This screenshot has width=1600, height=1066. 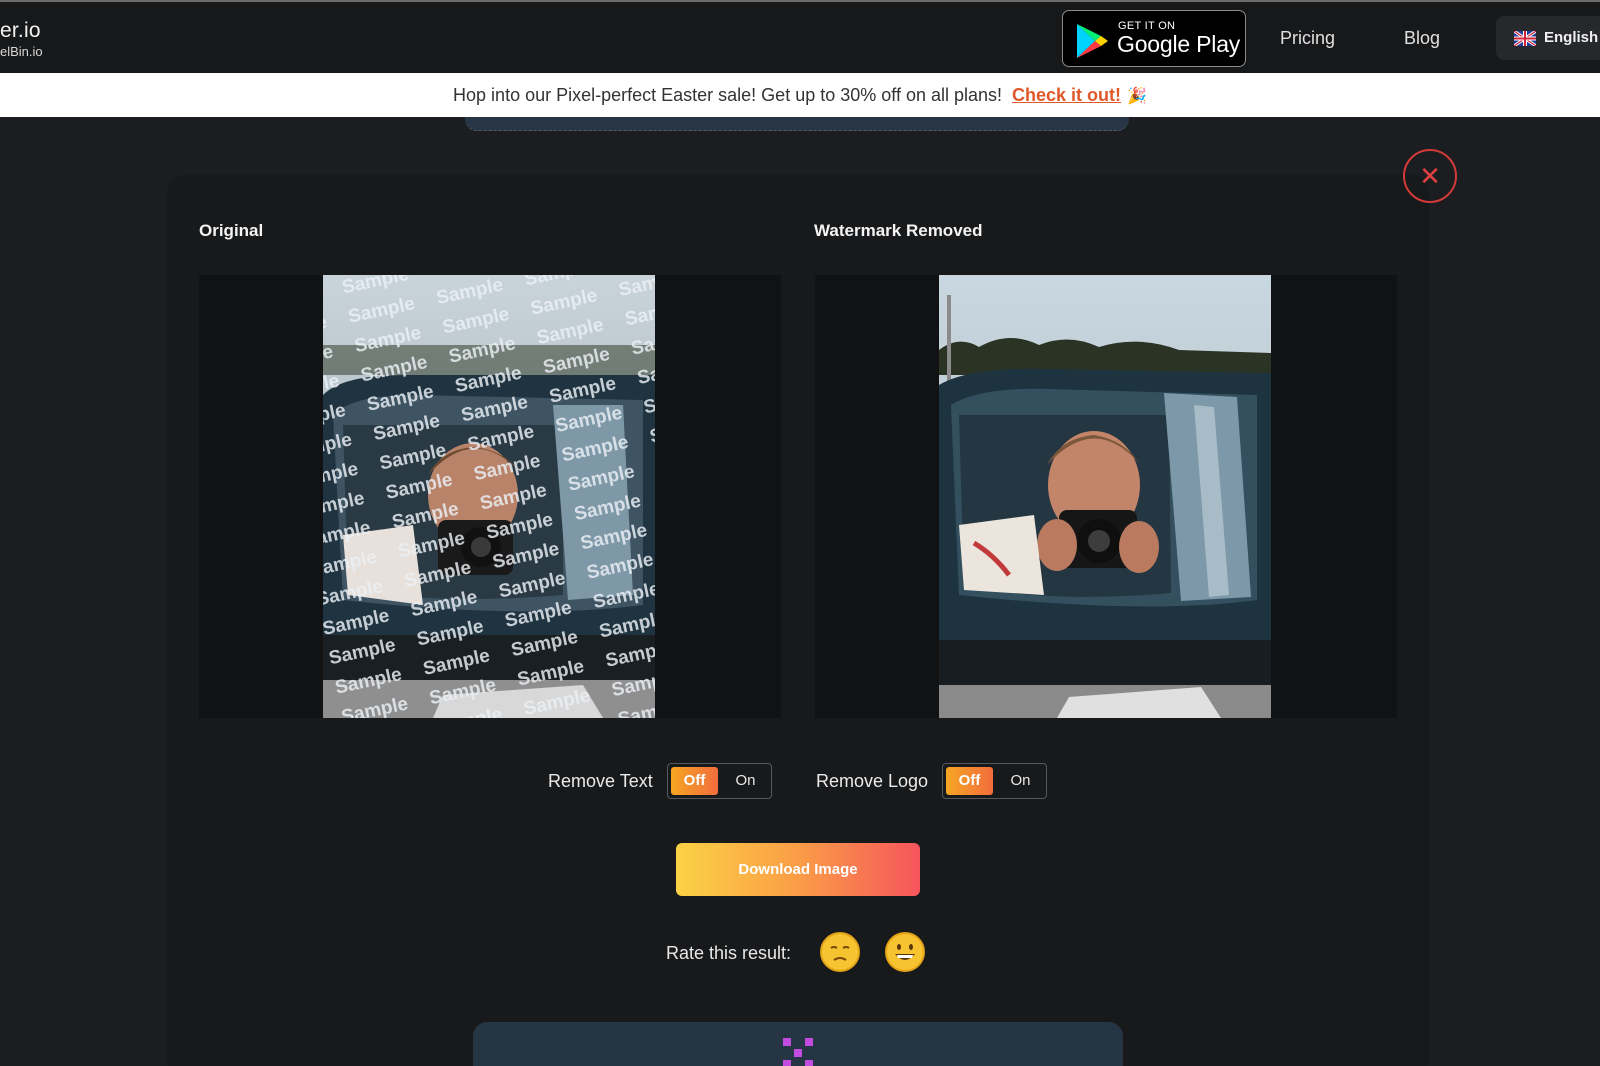 I want to click on remove-logo-label: Remove Logo, so click(x=872, y=781).